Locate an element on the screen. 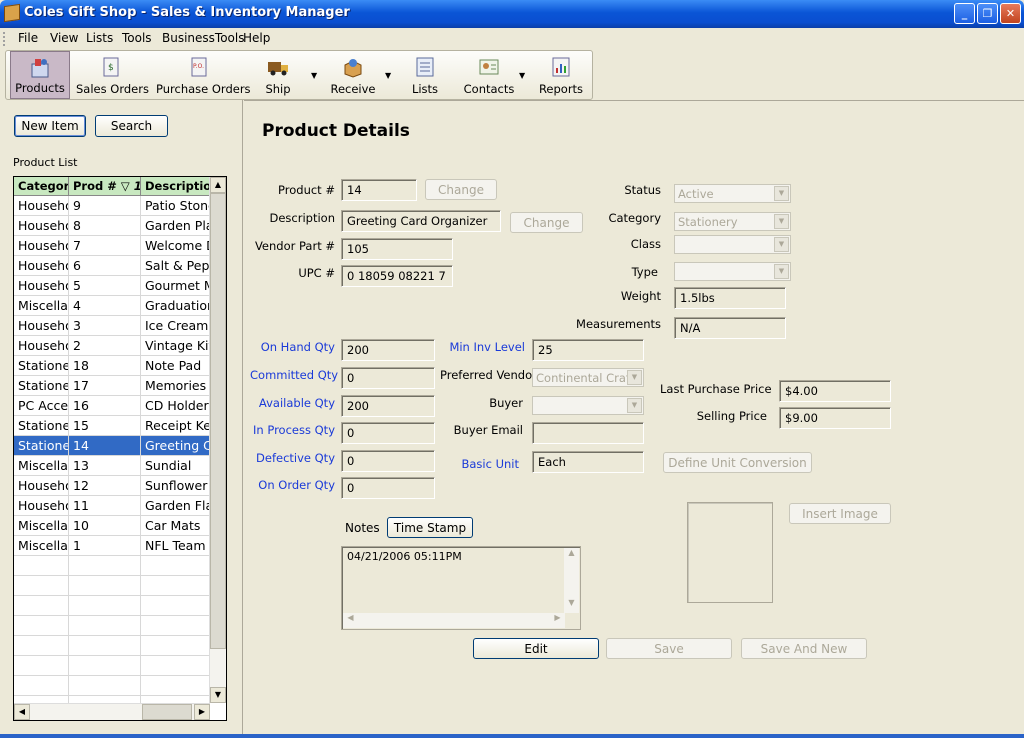 The image size is (1024, 738). table-row: Househo 2 Vintage Kit is located at coordinates (112, 346).